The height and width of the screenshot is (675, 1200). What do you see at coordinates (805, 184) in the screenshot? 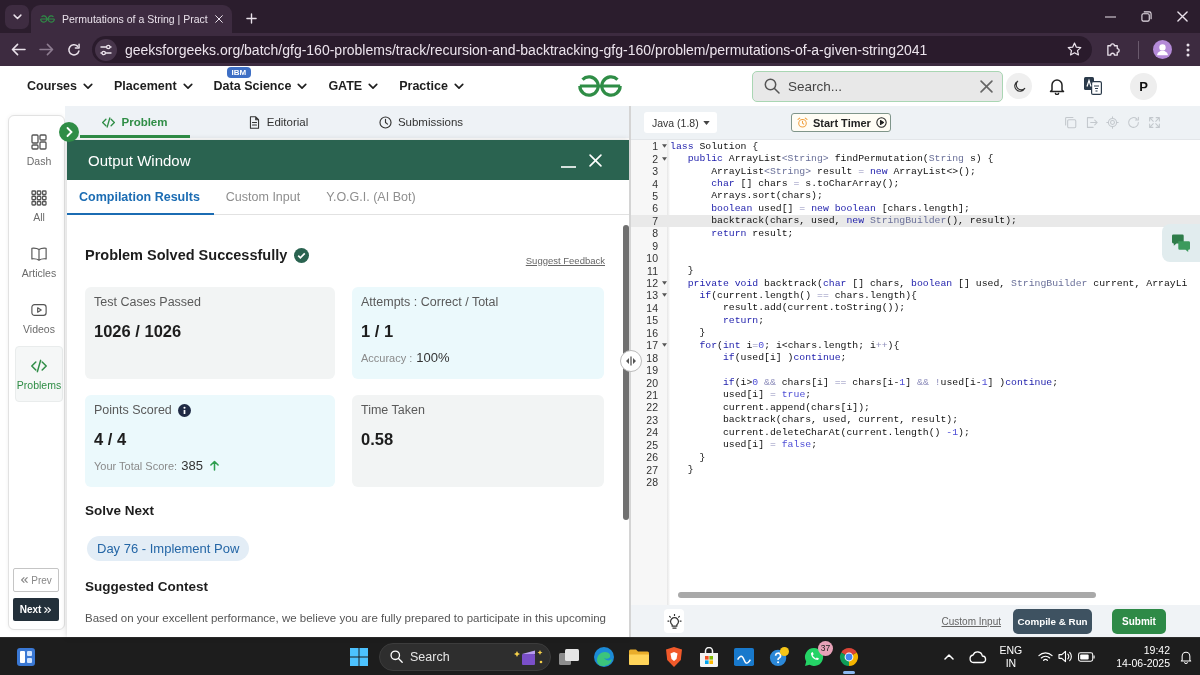
I see `code-line: char [] chars = s.toCharArray();` at bounding box center [805, 184].